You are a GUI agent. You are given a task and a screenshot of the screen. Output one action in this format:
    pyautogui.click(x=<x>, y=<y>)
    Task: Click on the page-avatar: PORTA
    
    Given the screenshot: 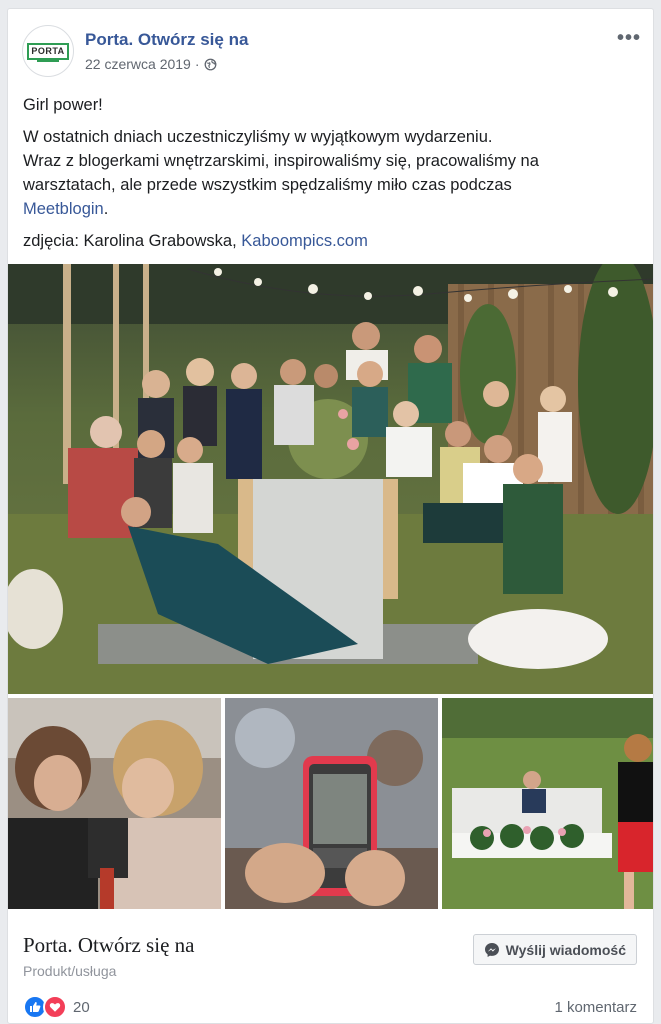 What is the action you would take?
    pyautogui.click(x=48, y=51)
    